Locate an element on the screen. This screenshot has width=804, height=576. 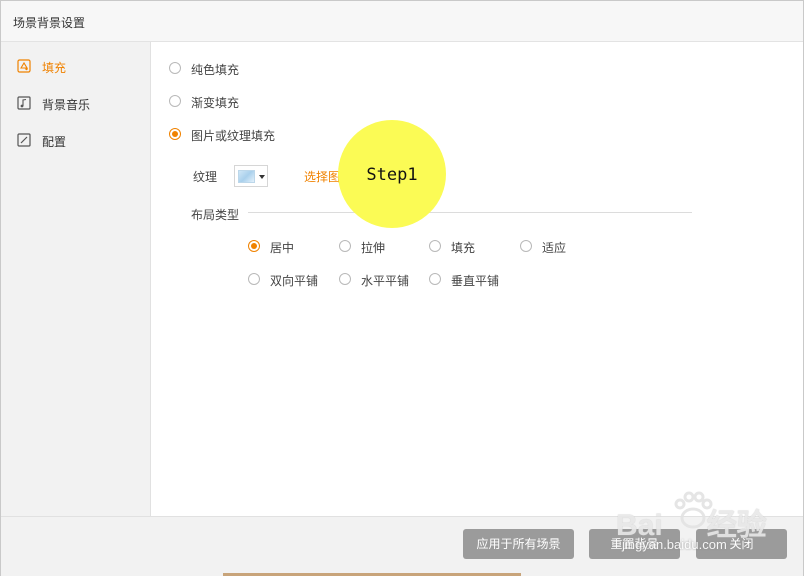
music-icon is located at coordinates (24, 103).